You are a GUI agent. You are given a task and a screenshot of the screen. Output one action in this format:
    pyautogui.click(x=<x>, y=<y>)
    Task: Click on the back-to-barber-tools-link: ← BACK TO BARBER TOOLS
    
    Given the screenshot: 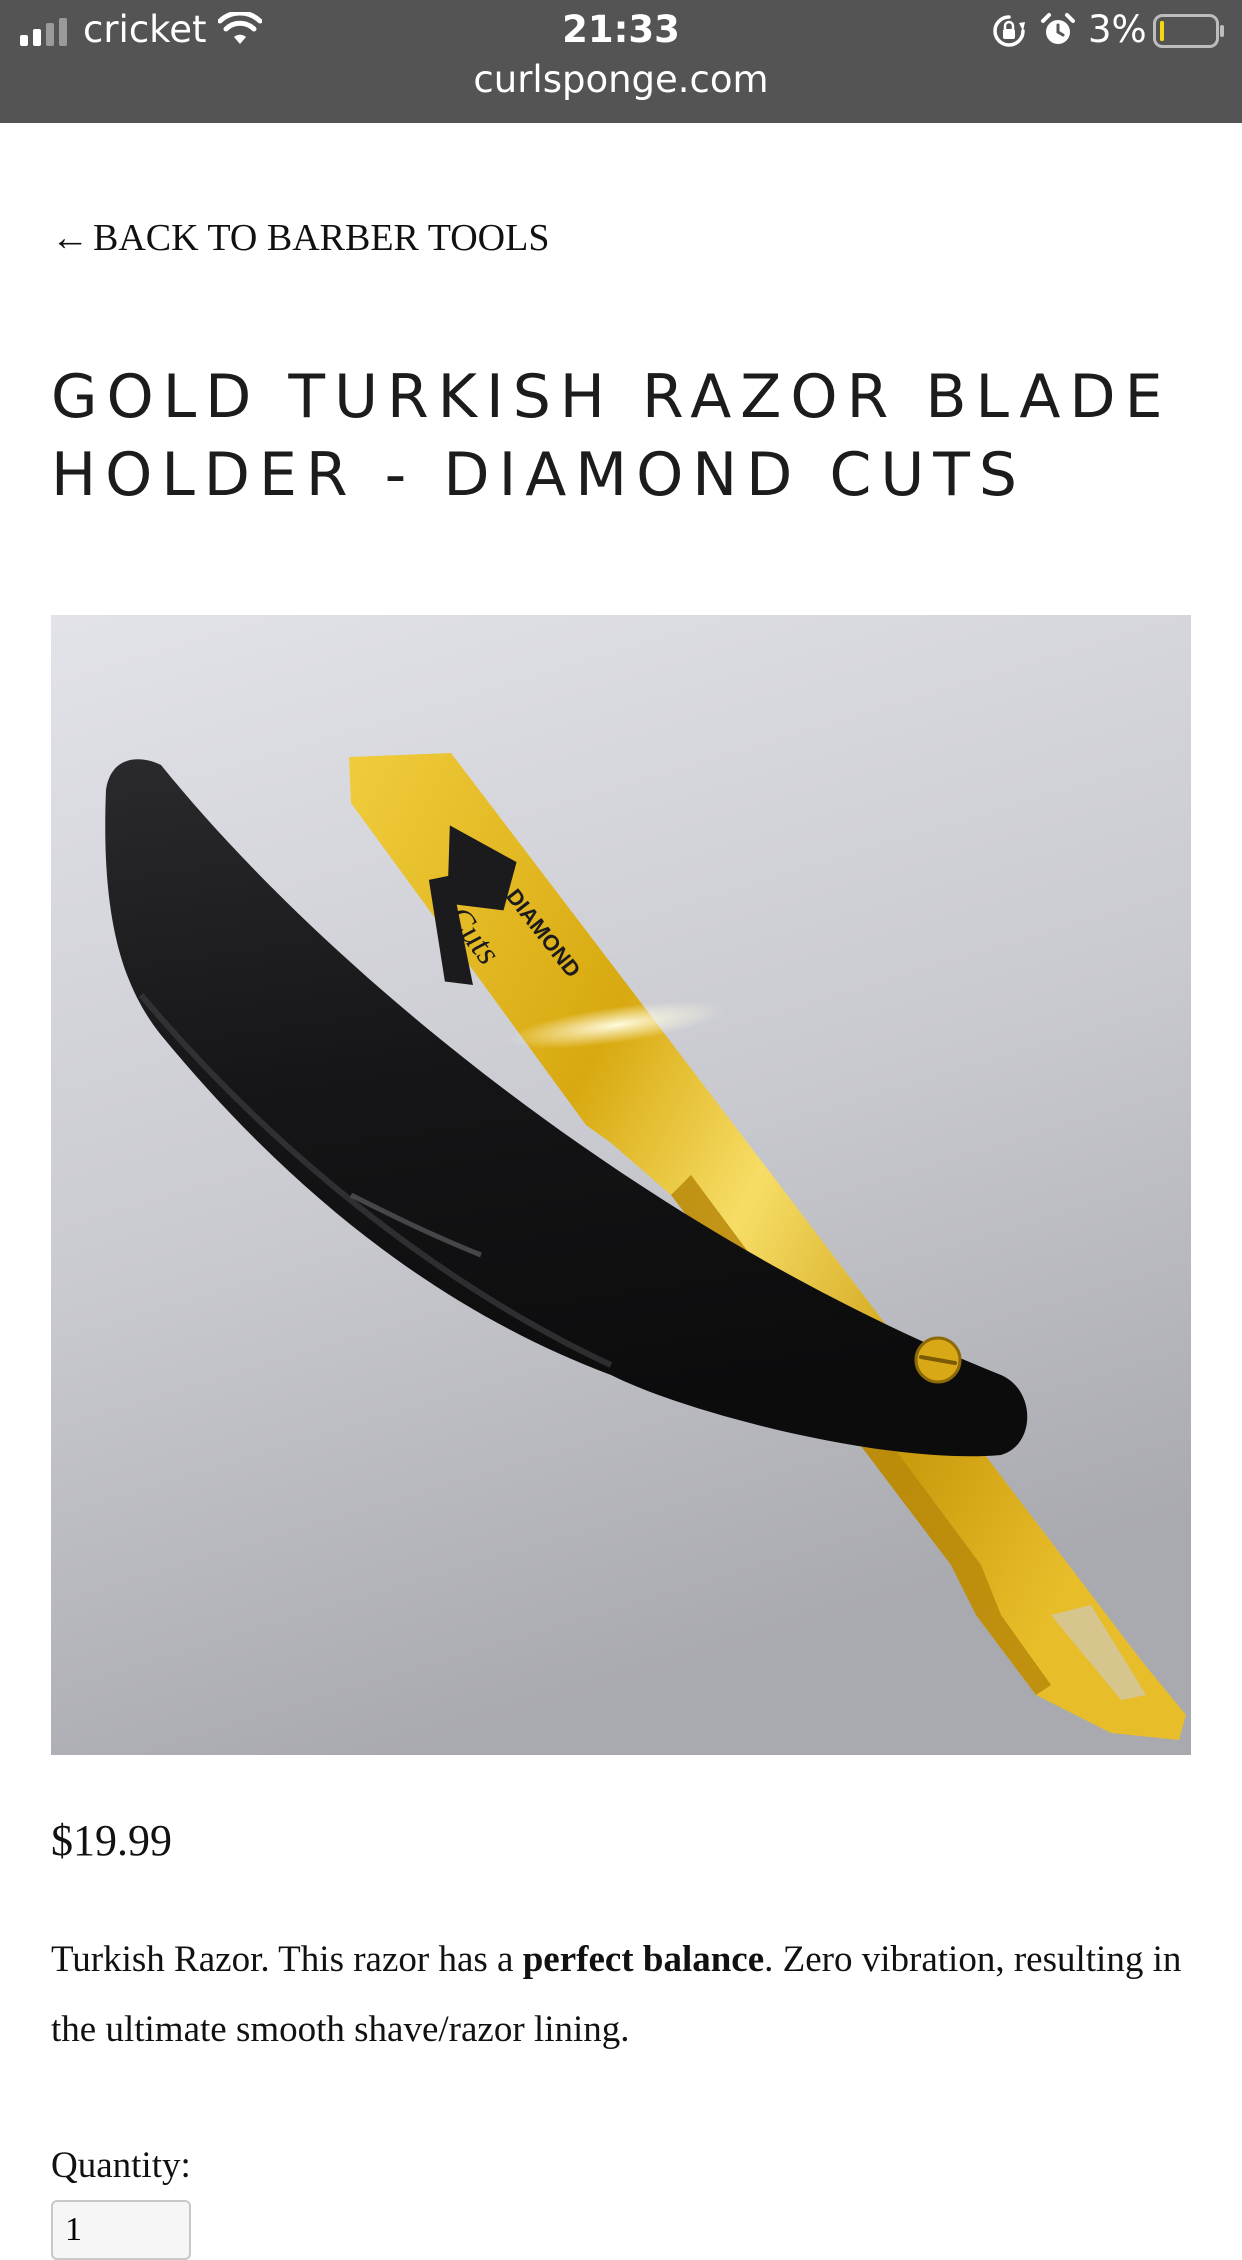 What is the action you would take?
    pyautogui.click(x=300, y=238)
    